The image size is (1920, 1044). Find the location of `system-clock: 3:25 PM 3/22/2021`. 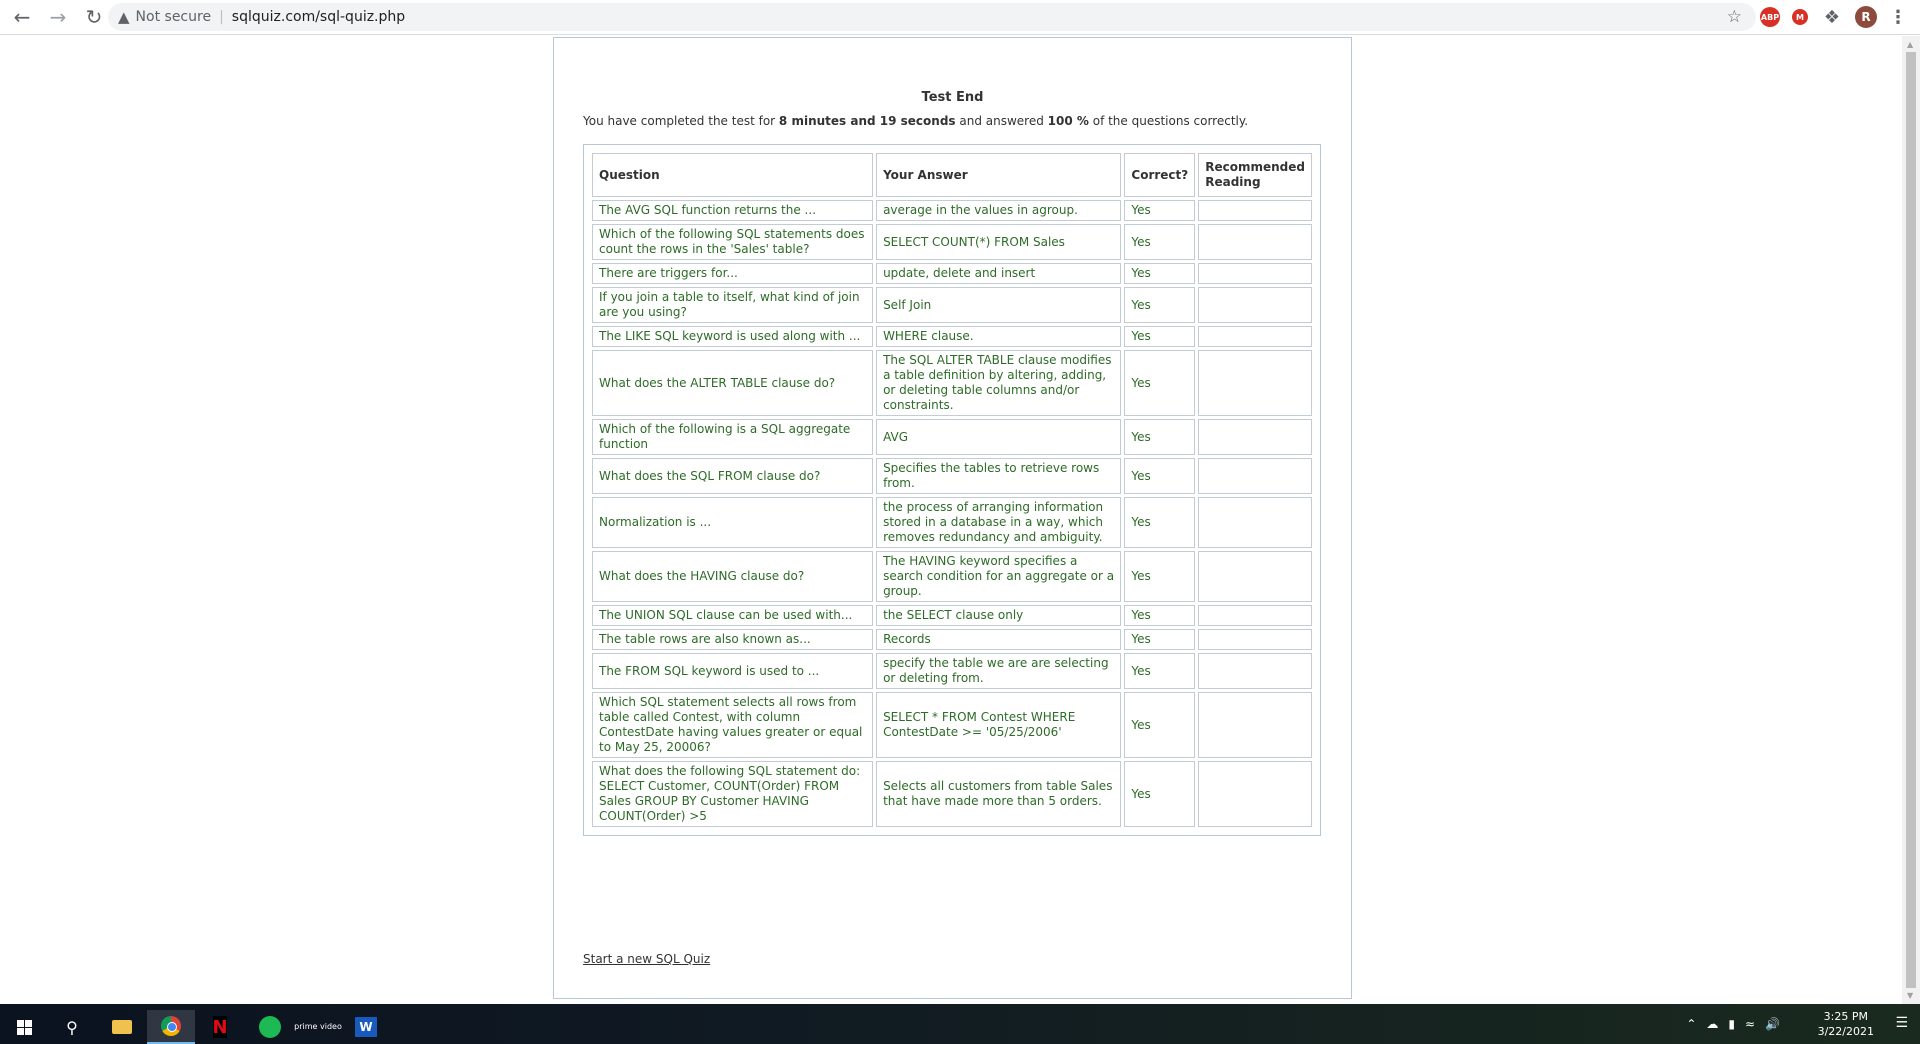

system-clock: 3:25 PM 3/22/2021 is located at coordinates (1846, 1024).